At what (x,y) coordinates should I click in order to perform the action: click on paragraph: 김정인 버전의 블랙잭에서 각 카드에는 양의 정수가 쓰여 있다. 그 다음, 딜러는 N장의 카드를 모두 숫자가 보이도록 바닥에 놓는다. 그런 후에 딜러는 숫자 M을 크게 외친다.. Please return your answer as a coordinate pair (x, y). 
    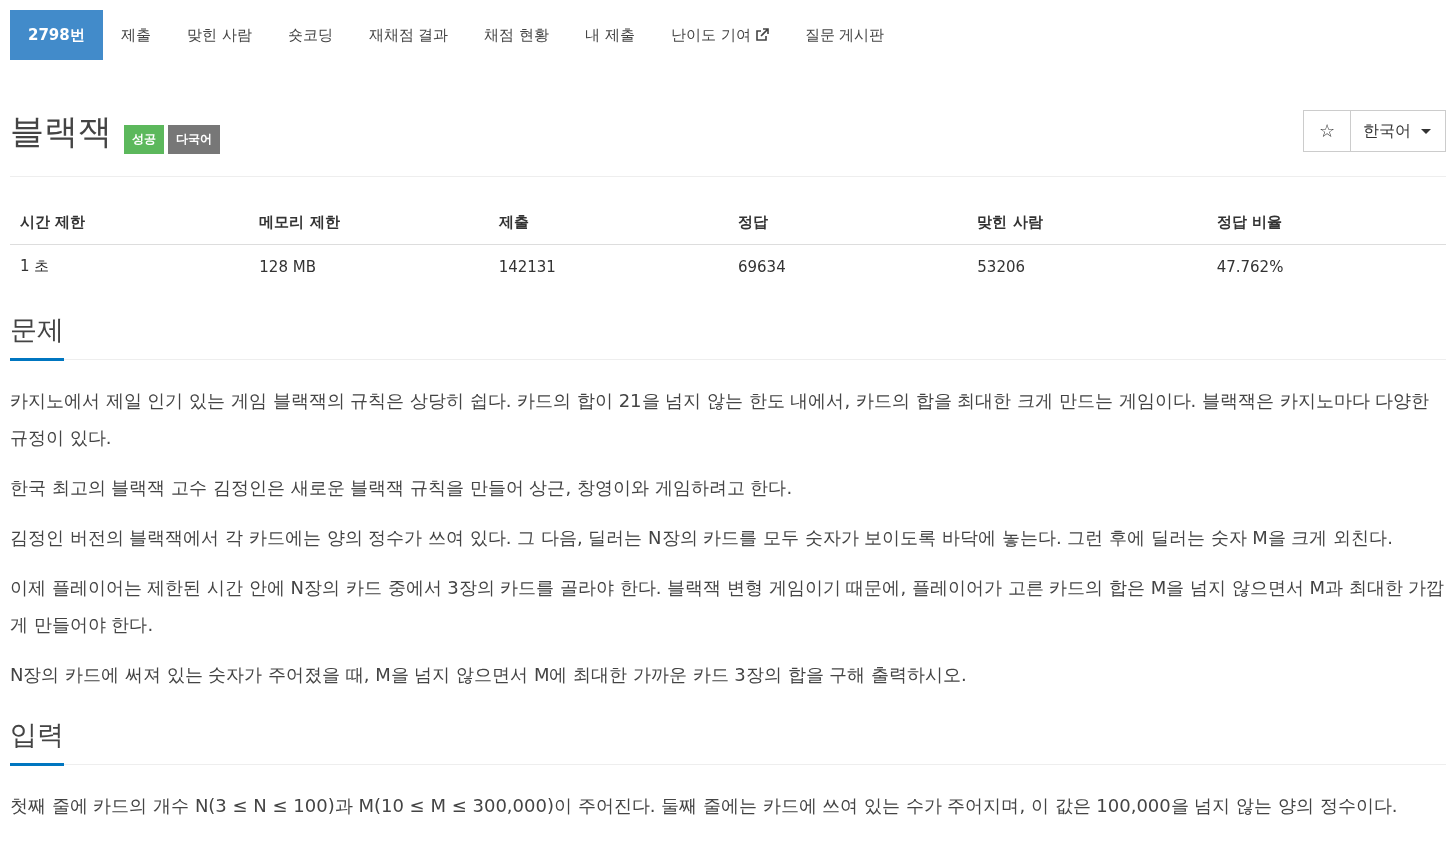
    Looking at the image, I should click on (702, 538).